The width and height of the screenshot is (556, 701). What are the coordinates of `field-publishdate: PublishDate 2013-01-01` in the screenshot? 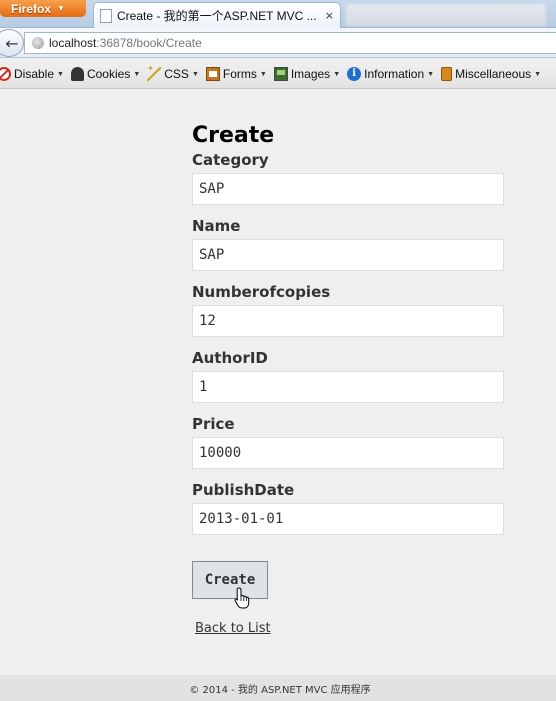 It's located at (348, 514).